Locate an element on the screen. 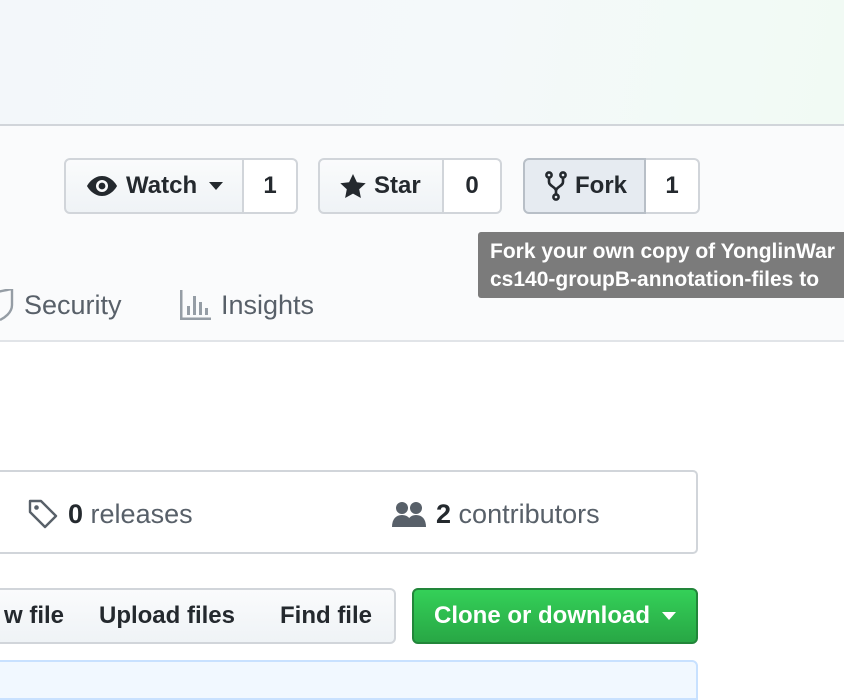 This screenshot has width=844, height=700. find-file-button: Find file is located at coordinates (327, 616).